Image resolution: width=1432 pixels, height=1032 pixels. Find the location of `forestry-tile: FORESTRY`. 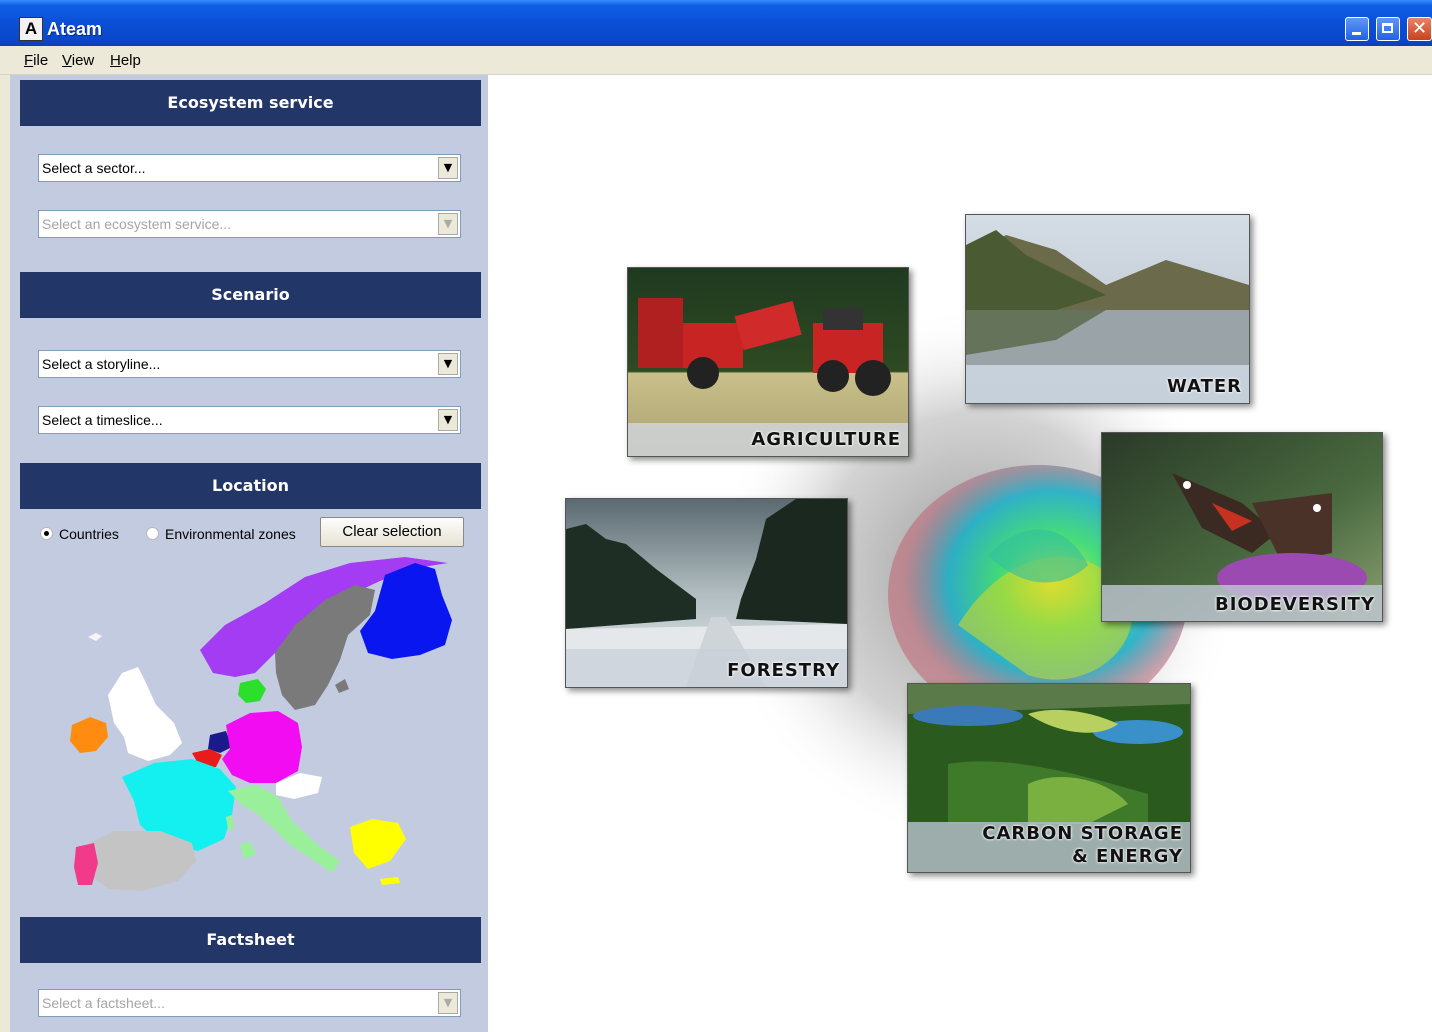

forestry-tile: FORESTRY is located at coordinates (706, 593).